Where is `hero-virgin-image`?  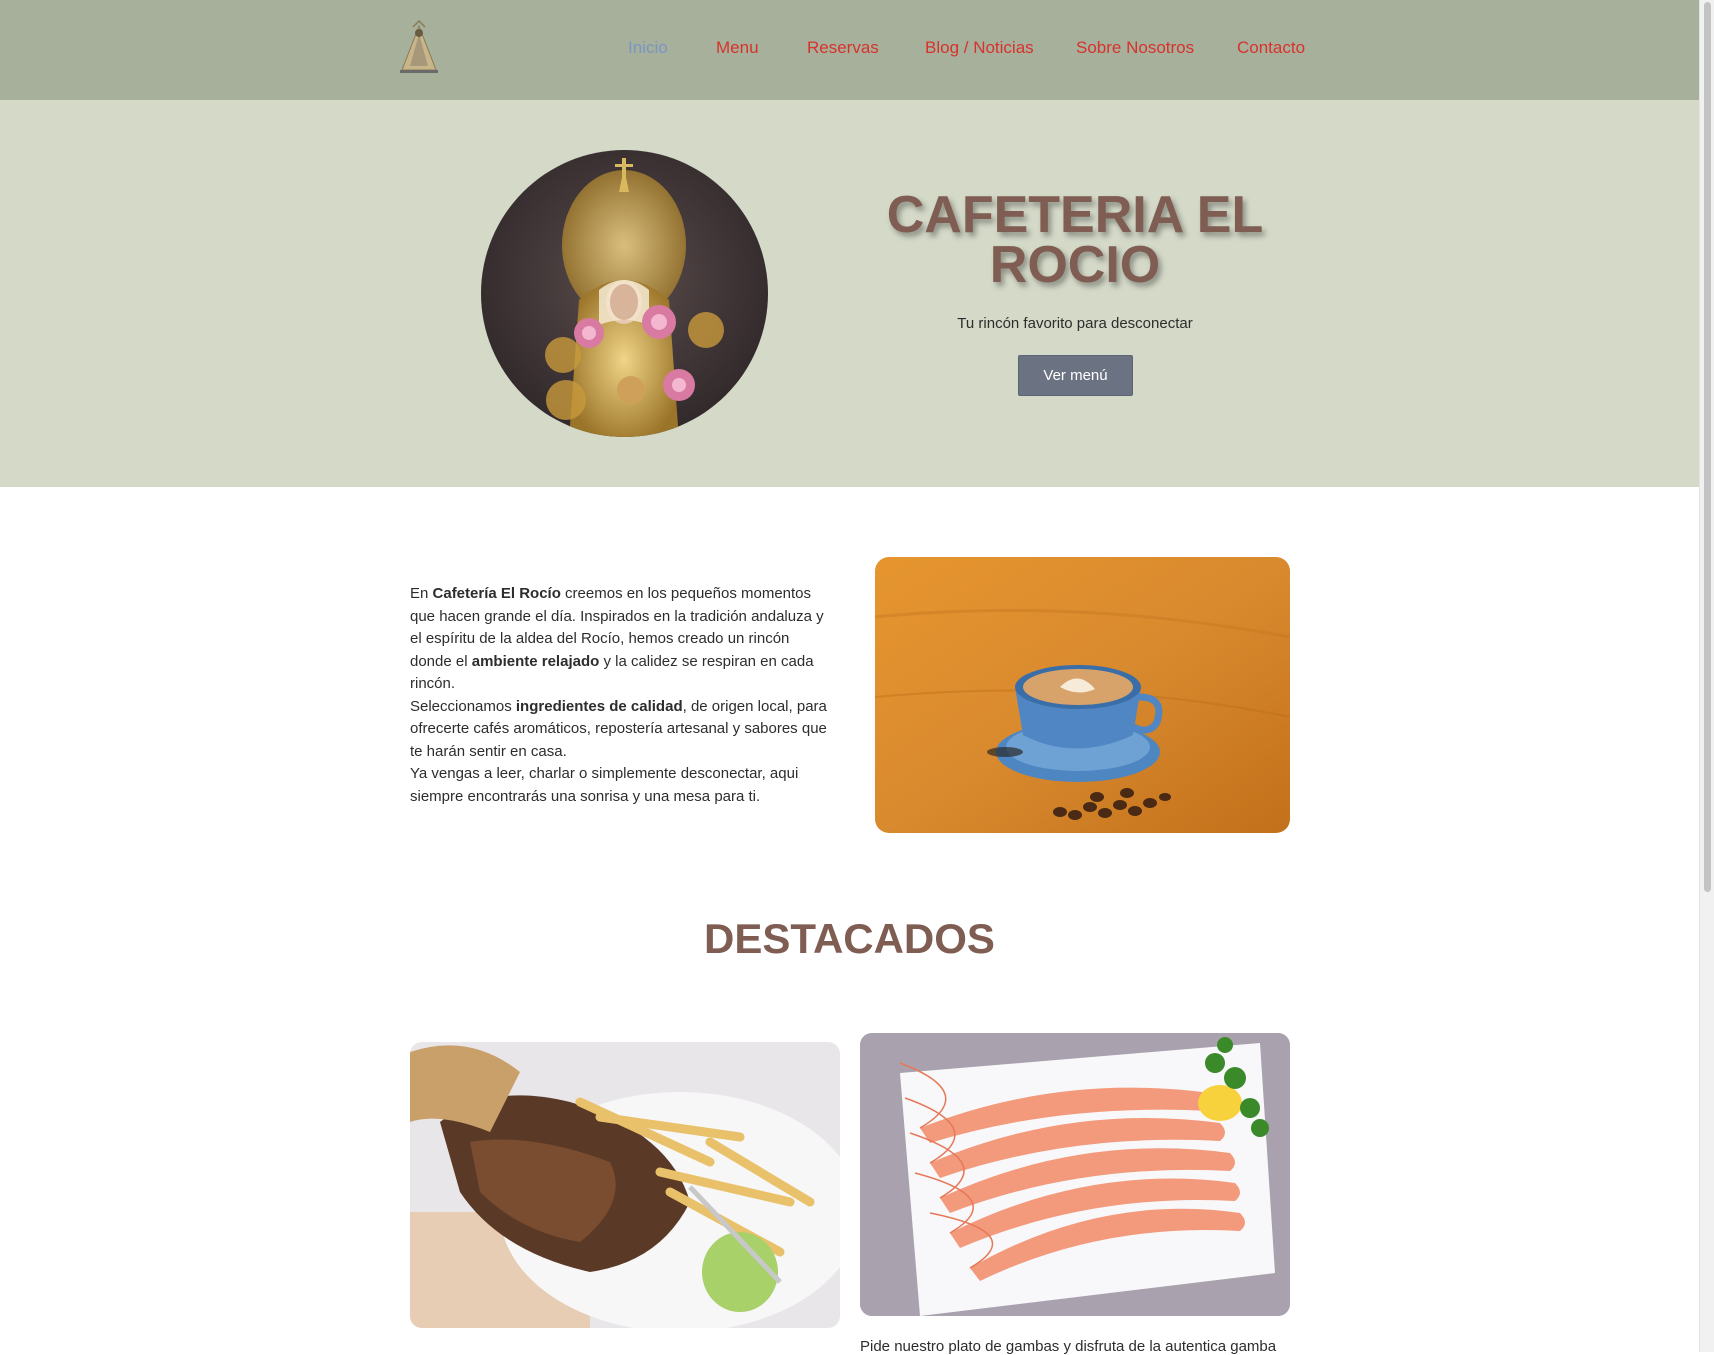 hero-virgin-image is located at coordinates (624, 293).